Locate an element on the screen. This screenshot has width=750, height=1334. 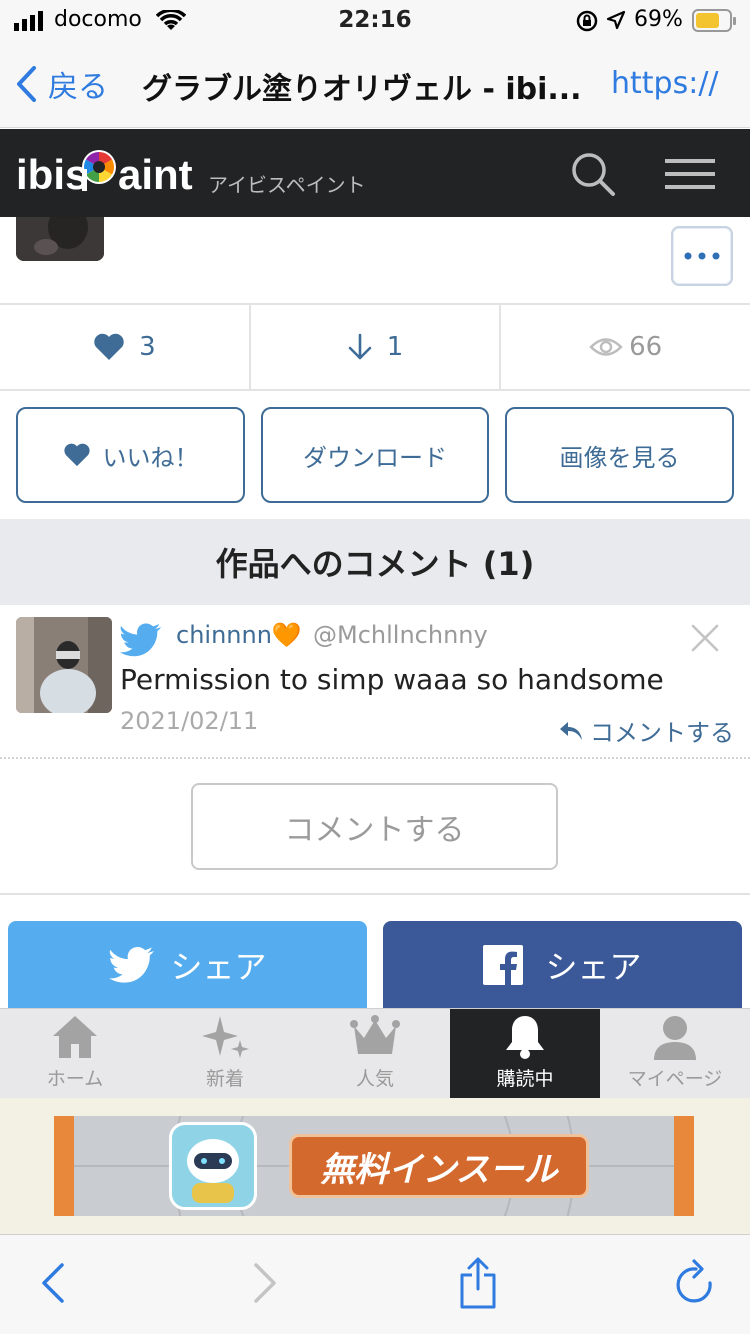
like-button: いいね！ is located at coordinates (130, 455).